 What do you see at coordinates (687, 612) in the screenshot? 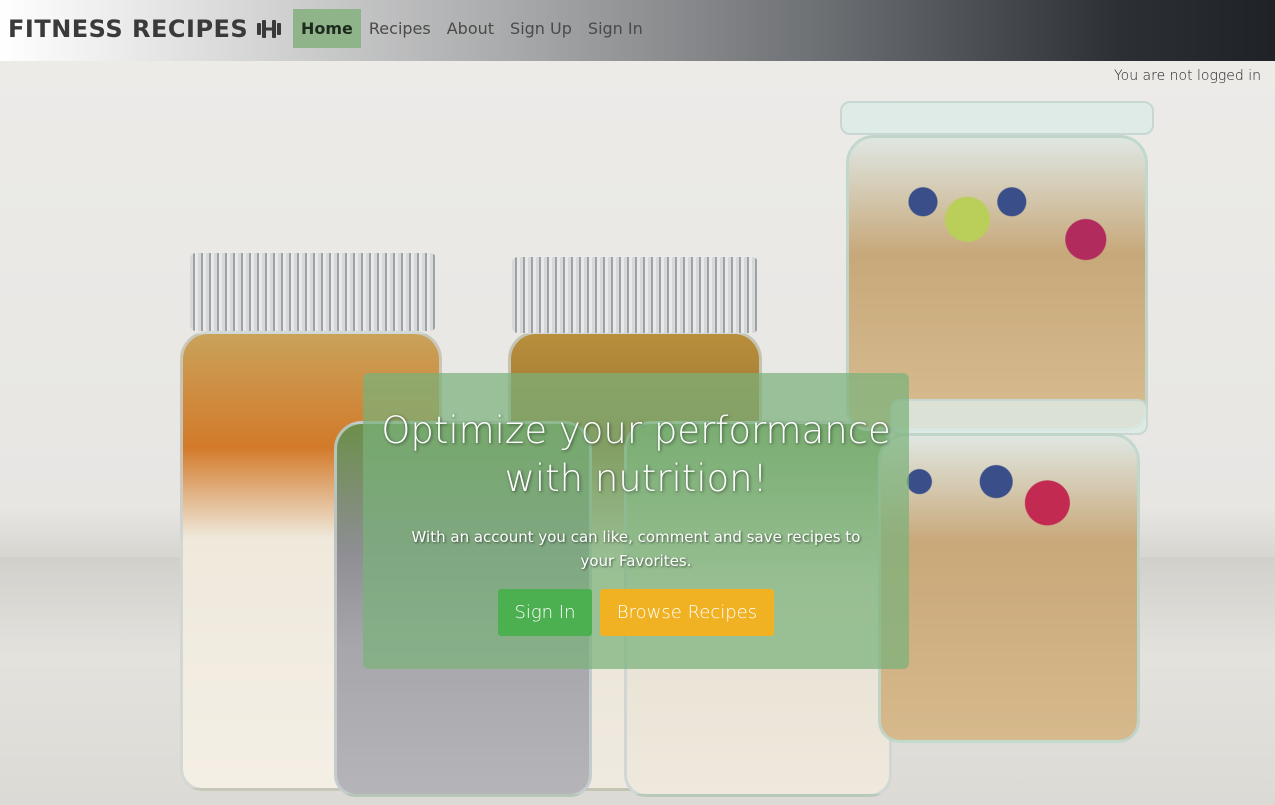
I see `browse-recipes-button: Browse Recipes` at bounding box center [687, 612].